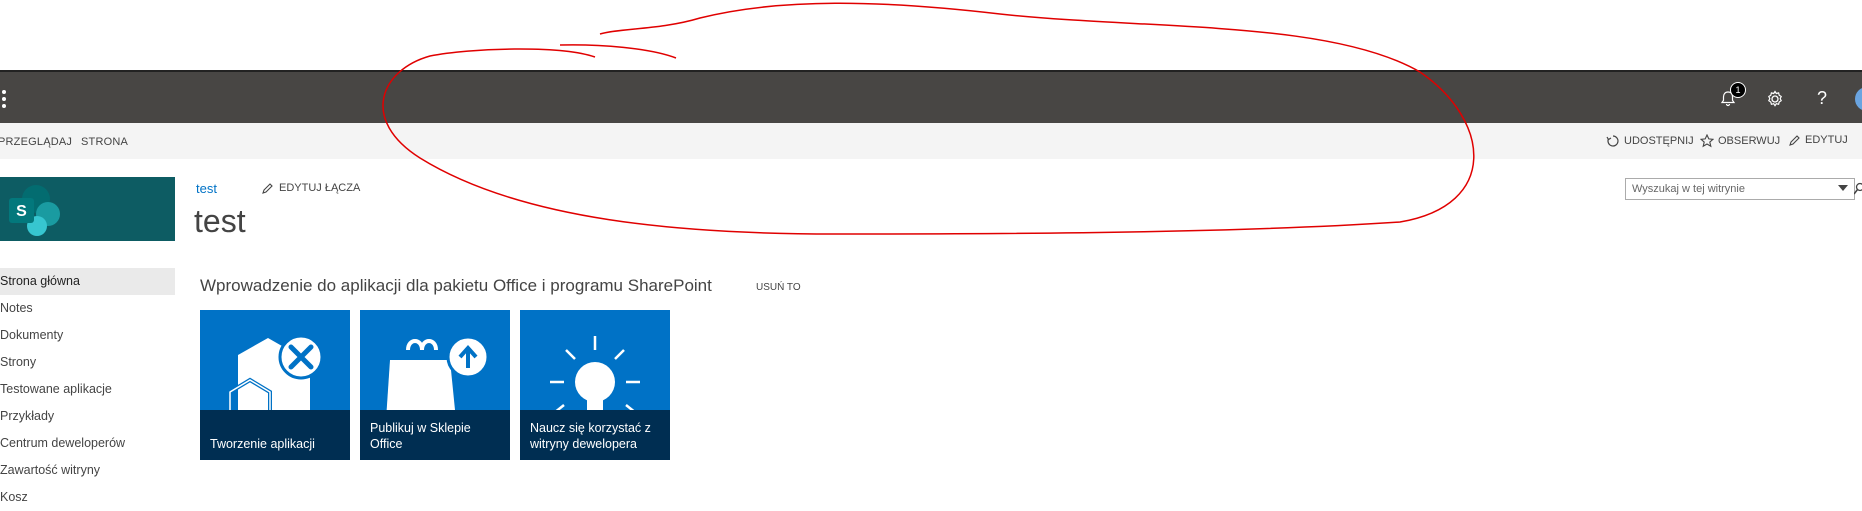 The height and width of the screenshot is (511, 1862). What do you see at coordinates (275, 435) in the screenshot?
I see `tile-label: Tworzenie aplikacji` at bounding box center [275, 435].